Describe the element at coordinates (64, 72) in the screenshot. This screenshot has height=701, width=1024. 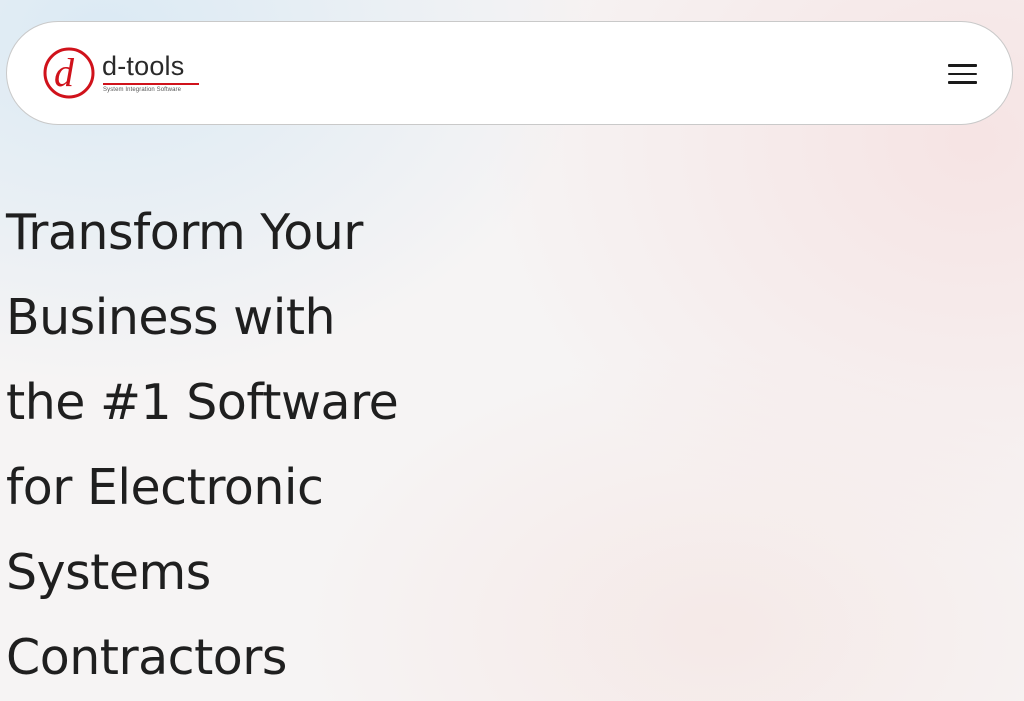
I see `svg-text: d` at that location.